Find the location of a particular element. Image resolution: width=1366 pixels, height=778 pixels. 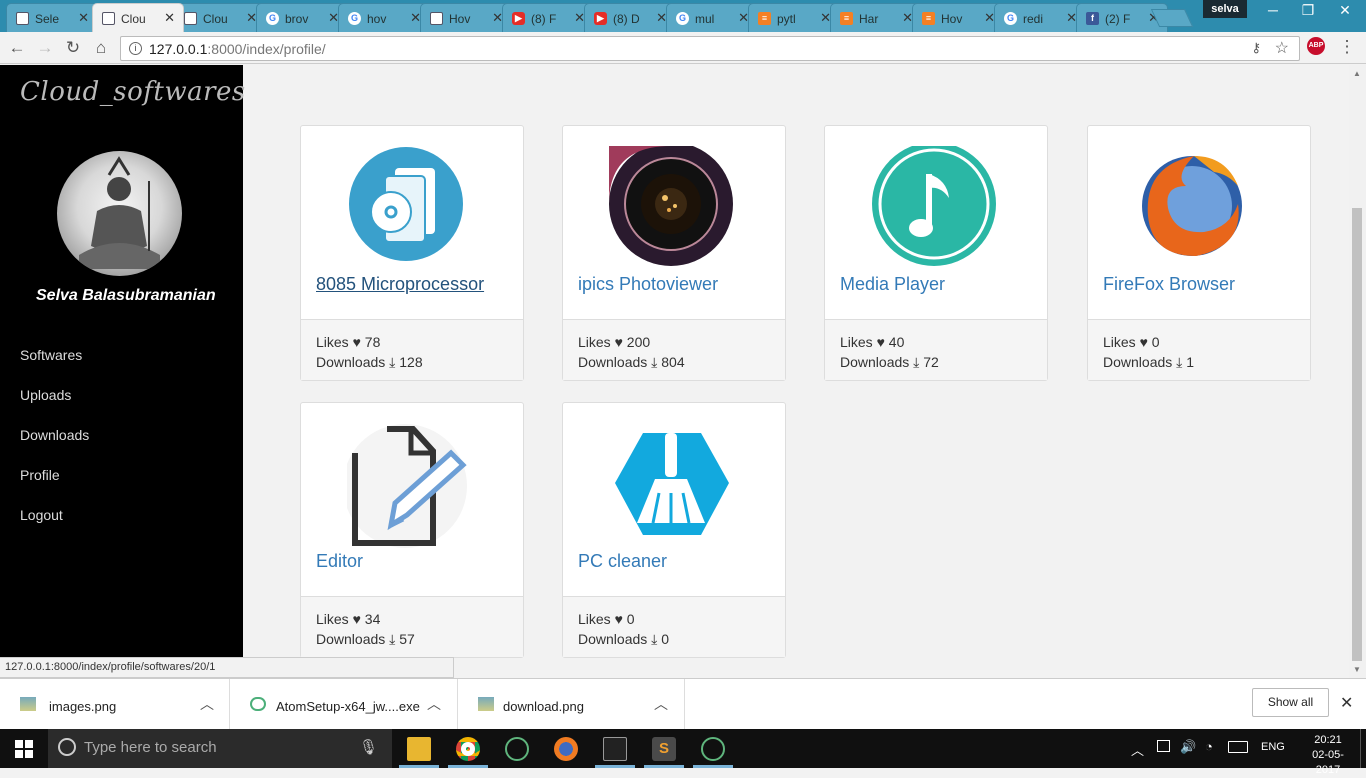

tab-9: ≡ pytl ✕ is located at coordinates (794, 17).